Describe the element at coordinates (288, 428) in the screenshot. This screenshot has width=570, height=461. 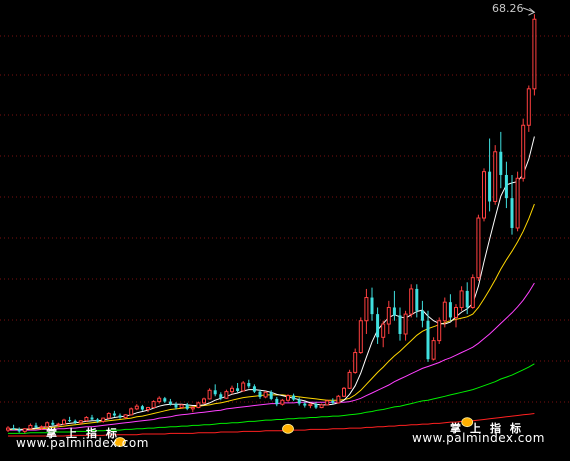
I see `signal-marker` at that location.